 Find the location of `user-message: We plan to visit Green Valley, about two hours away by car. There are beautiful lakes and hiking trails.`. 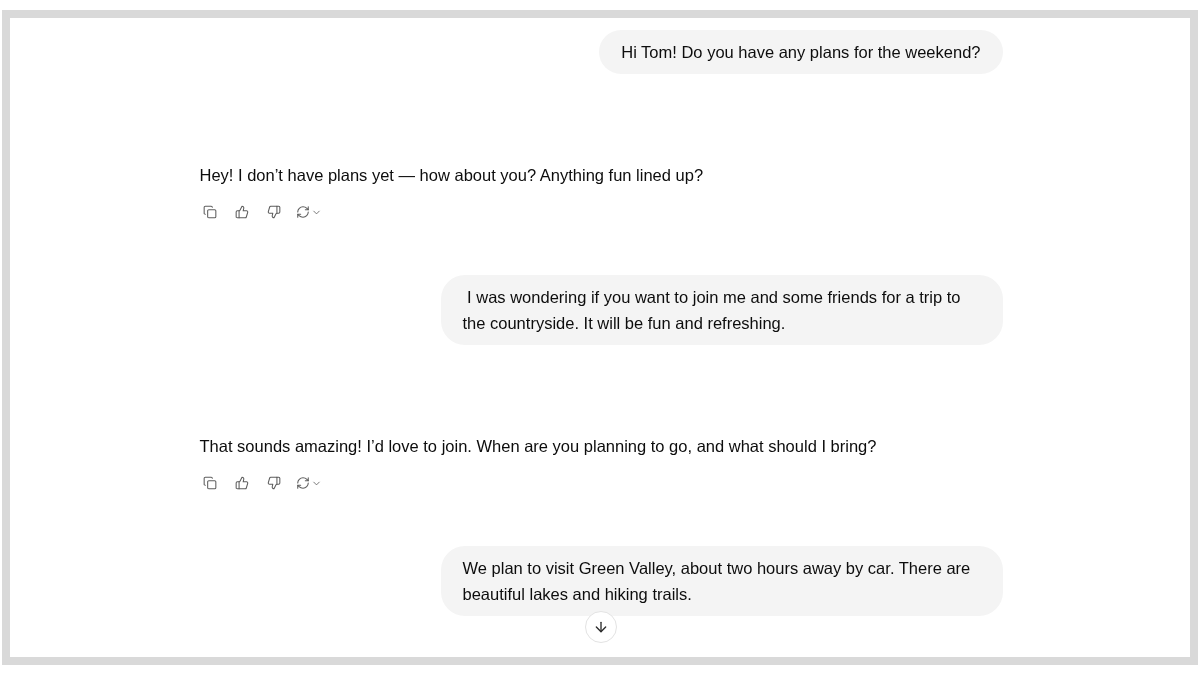

user-message: We plan to visit Green Valley, about two hours away by car. There are beautiful lakes and hiking trails. is located at coordinates (721, 581).